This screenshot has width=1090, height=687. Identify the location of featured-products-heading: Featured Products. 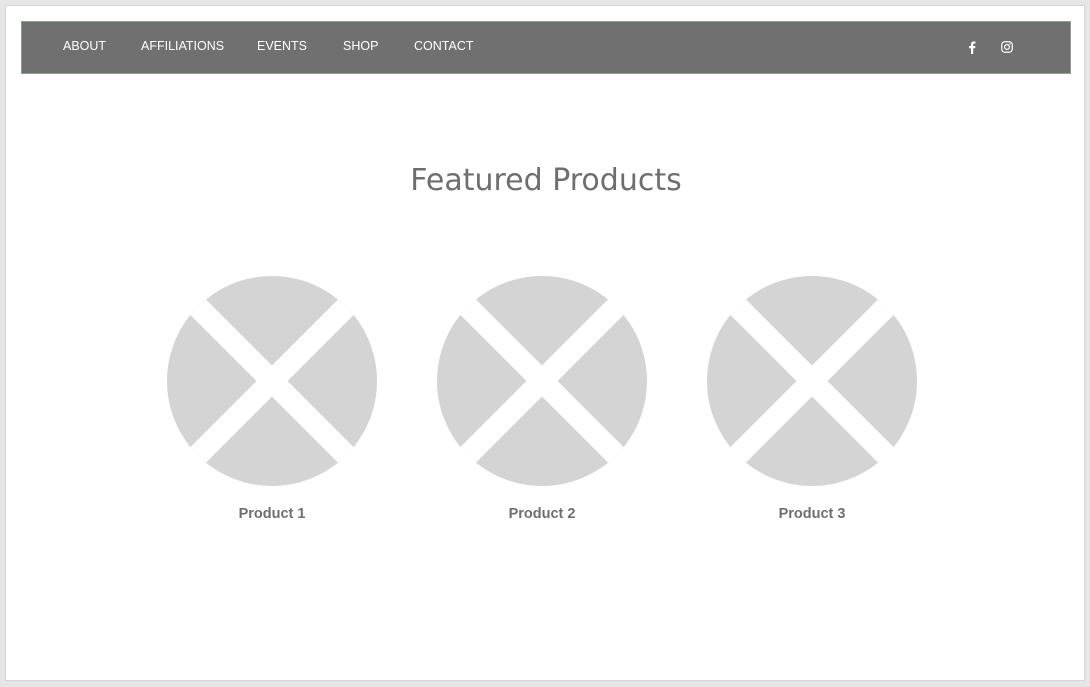
(546, 180).